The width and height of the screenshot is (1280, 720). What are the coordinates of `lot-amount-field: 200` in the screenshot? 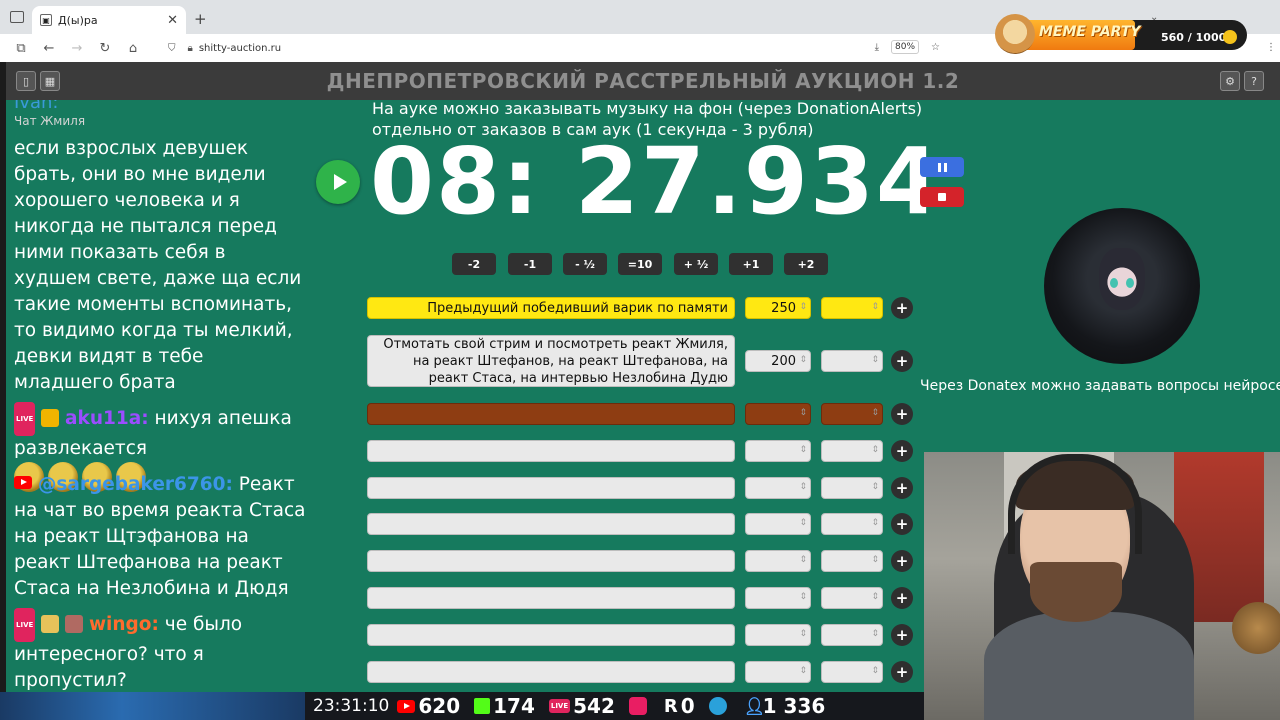 It's located at (778, 361).